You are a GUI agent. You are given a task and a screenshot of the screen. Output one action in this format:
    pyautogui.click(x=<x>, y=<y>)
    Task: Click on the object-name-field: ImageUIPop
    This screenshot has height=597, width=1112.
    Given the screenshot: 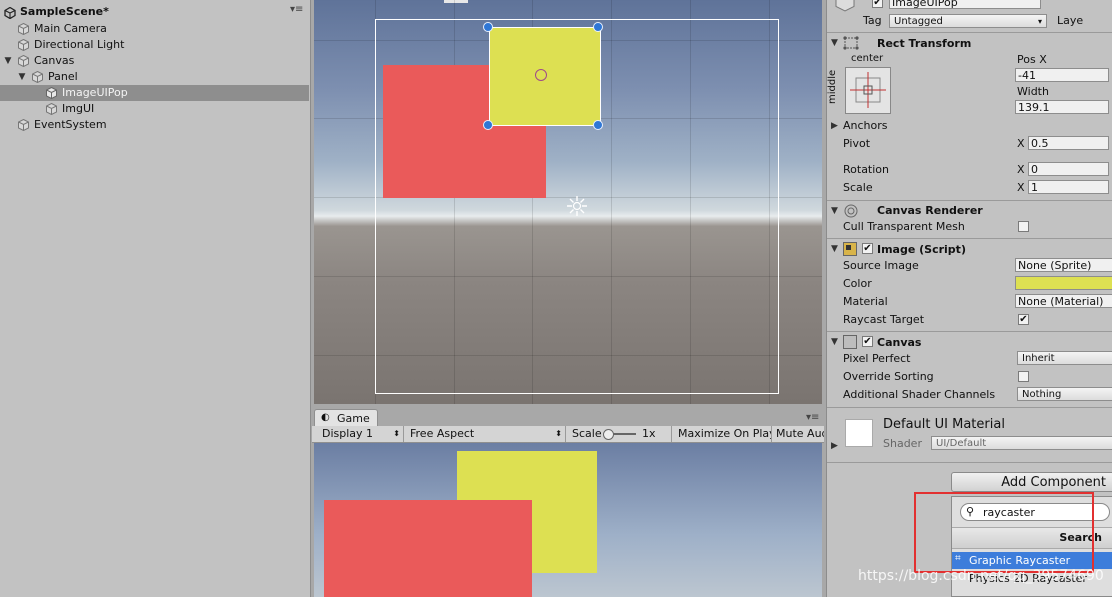 What is the action you would take?
    pyautogui.click(x=965, y=4)
    